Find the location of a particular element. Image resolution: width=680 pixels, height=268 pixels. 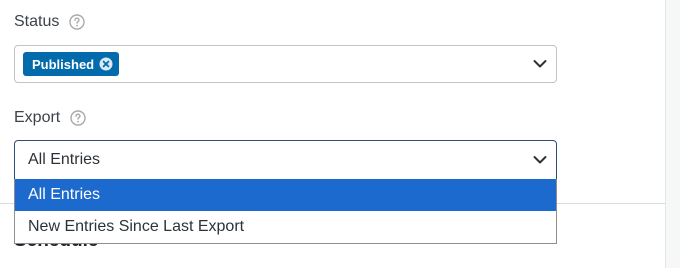

status-chip-published: Published is located at coordinates (71, 64).